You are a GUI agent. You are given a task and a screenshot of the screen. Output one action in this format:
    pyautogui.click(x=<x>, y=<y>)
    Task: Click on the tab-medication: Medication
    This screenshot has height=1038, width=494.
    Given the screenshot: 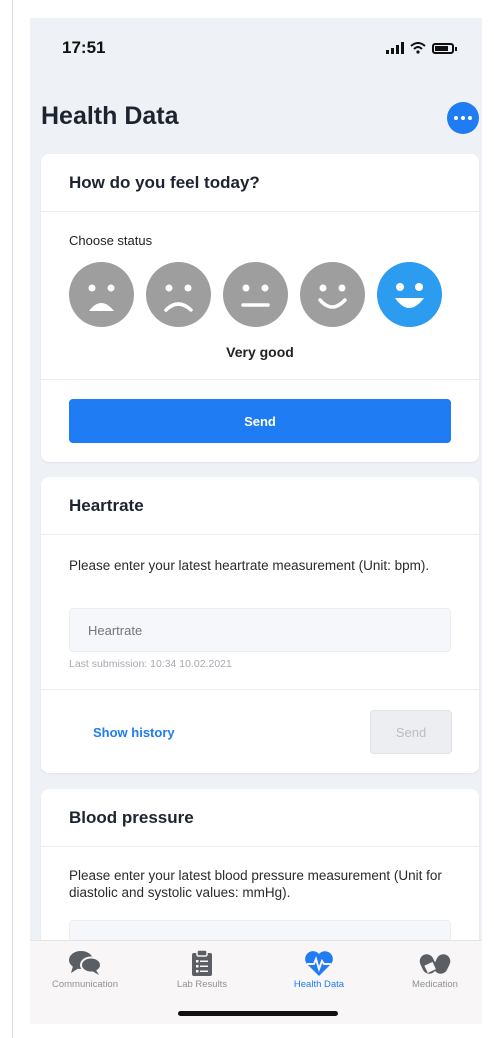 What is the action you would take?
    pyautogui.click(x=435, y=969)
    